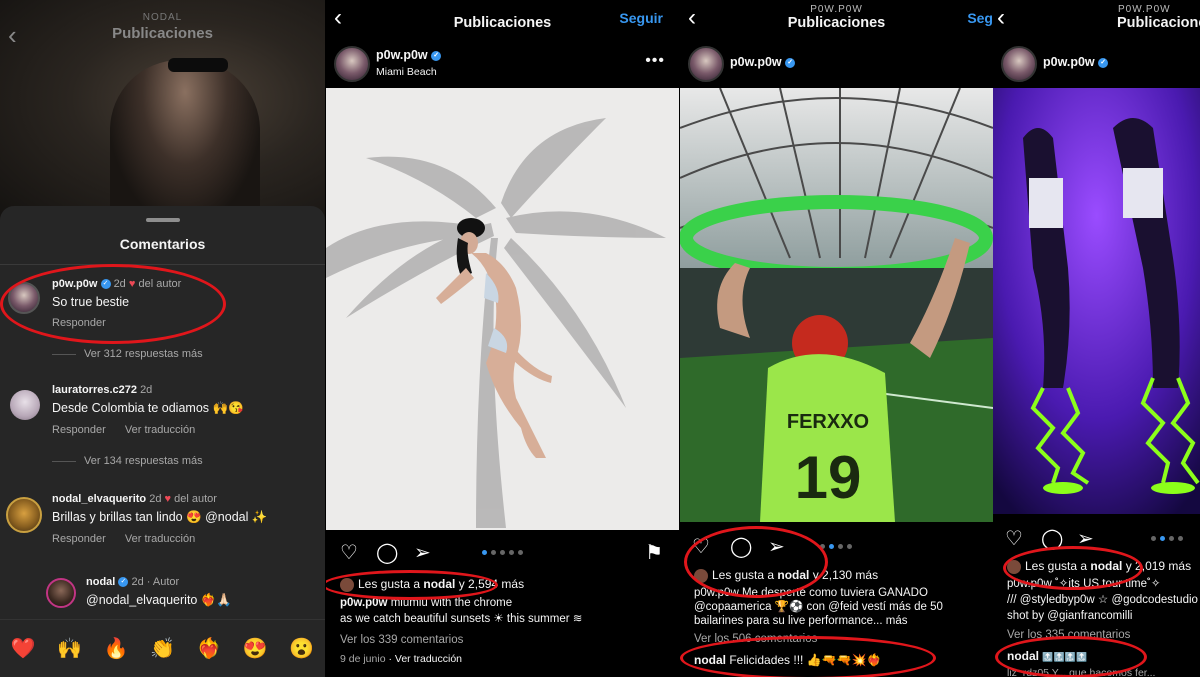 This screenshot has height=677, width=1200. I want to click on post-location: Miami Beach, so click(406, 72).